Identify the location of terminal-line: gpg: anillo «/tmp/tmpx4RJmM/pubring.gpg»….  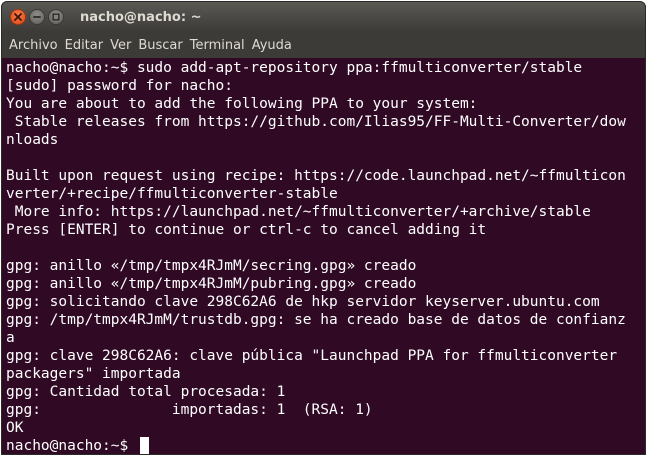
(211, 284).